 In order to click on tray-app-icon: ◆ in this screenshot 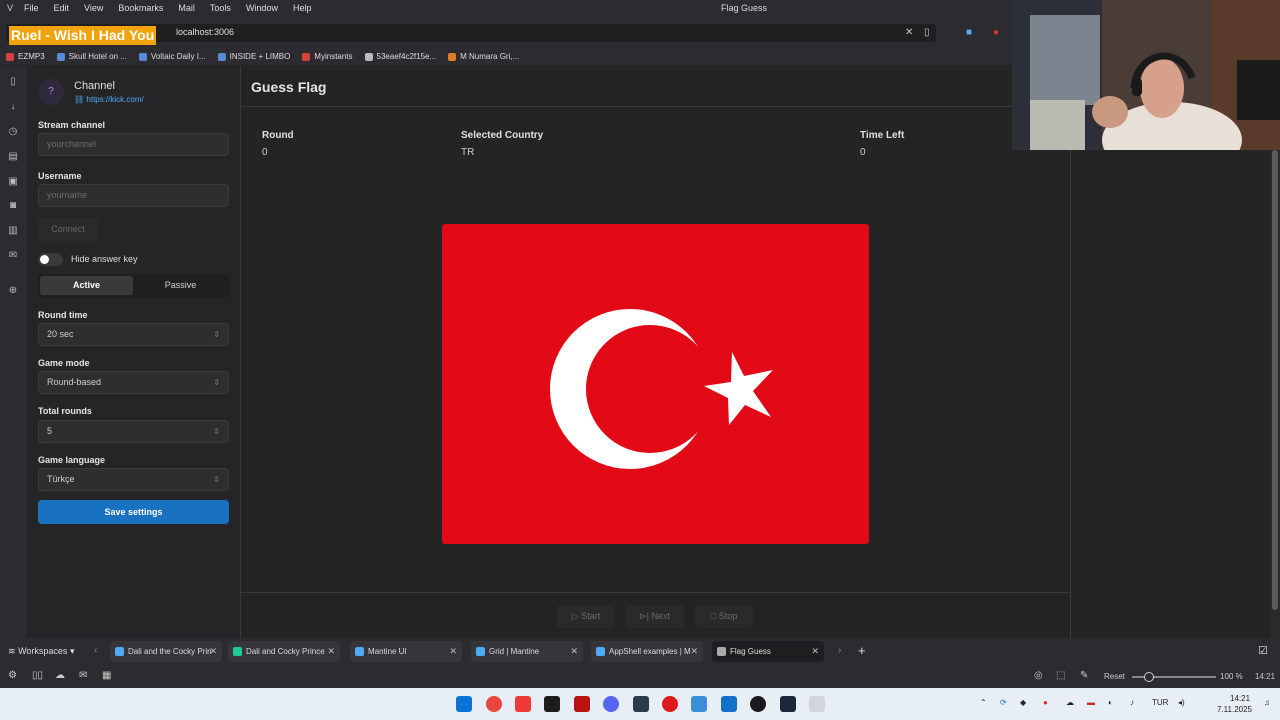, I will do `click(1023, 702)`.